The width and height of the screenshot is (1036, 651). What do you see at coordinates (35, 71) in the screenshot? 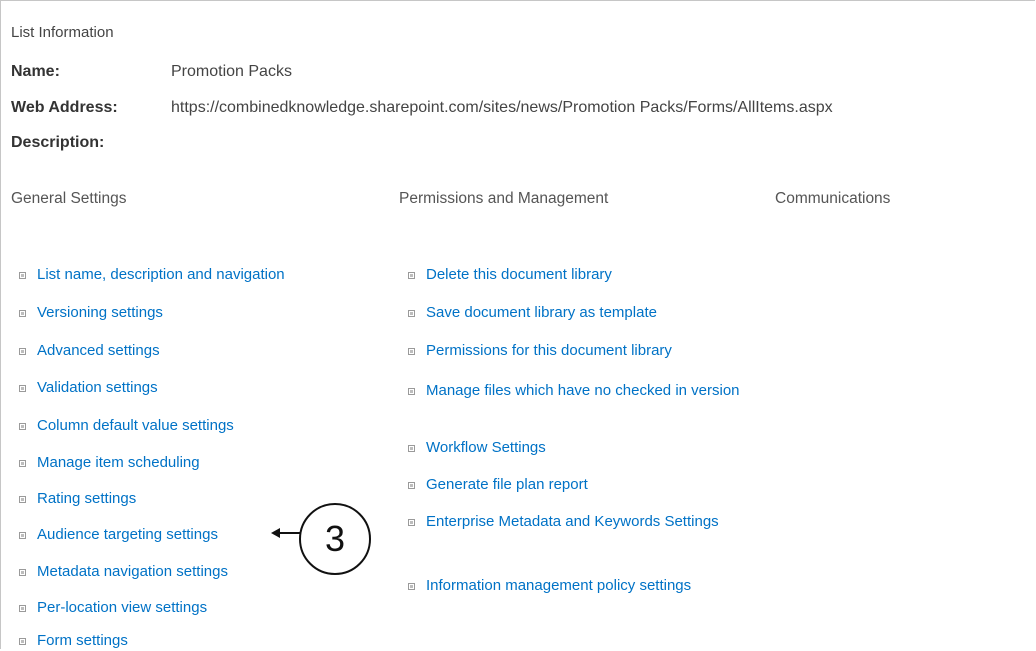
I see `name-label: Name:` at bounding box center [35, 71].